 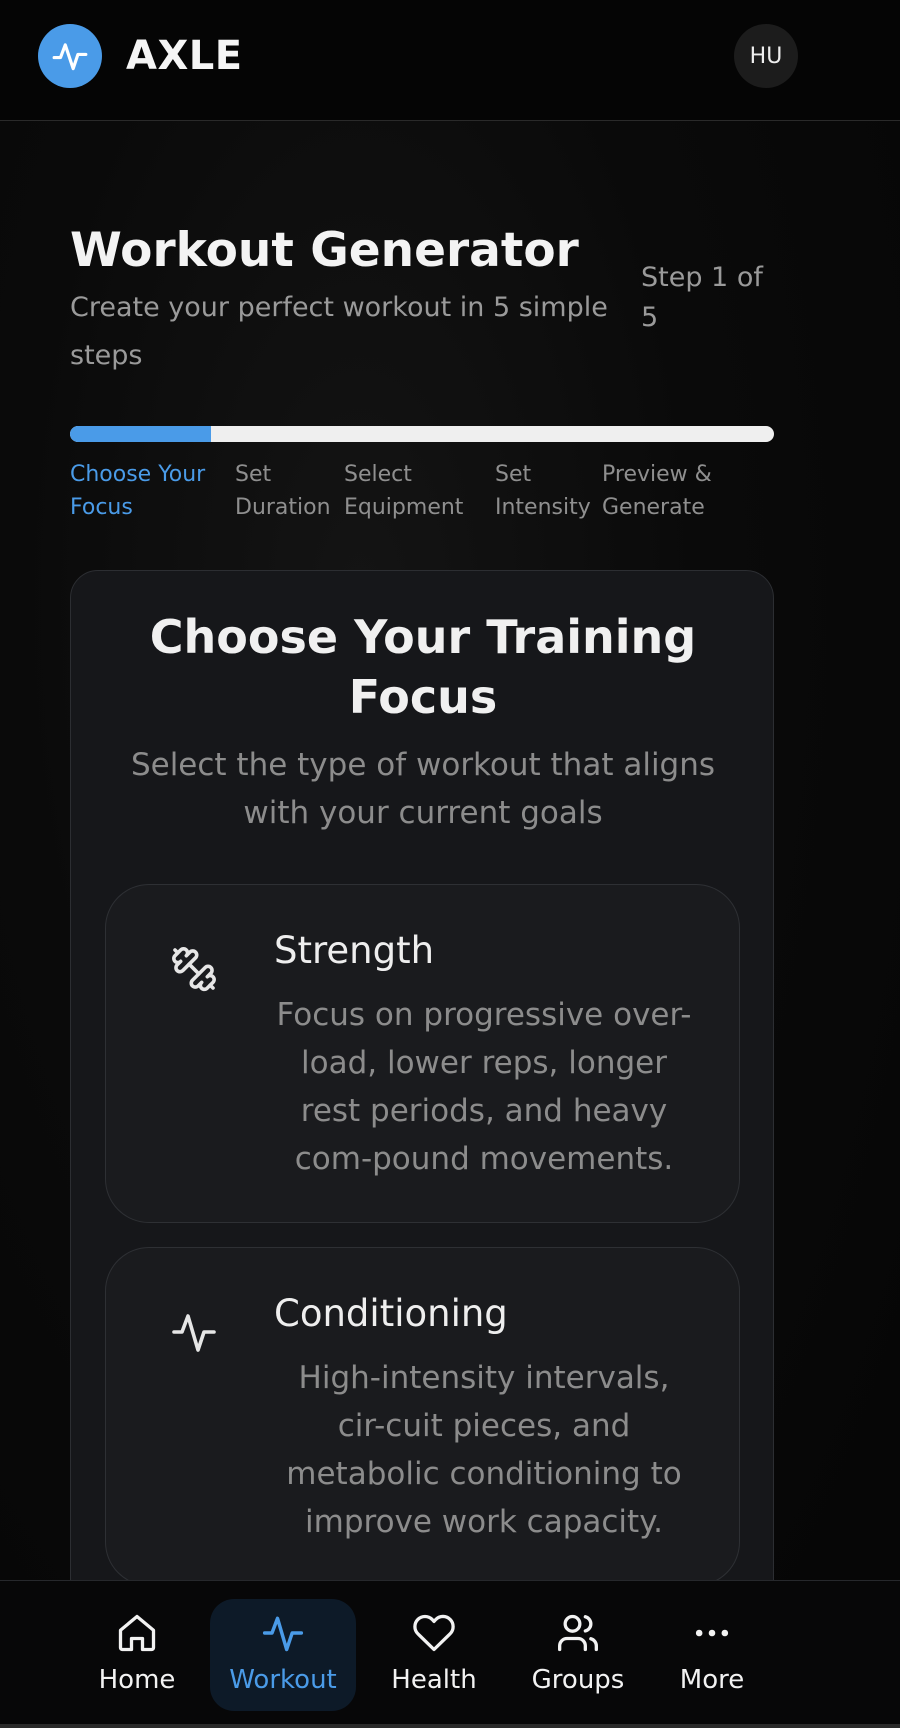 What do you see at coordinates (578, 1655) in the screenshot?
I see `nav-item-groups: Groups` at bounding box center [578, 1655].